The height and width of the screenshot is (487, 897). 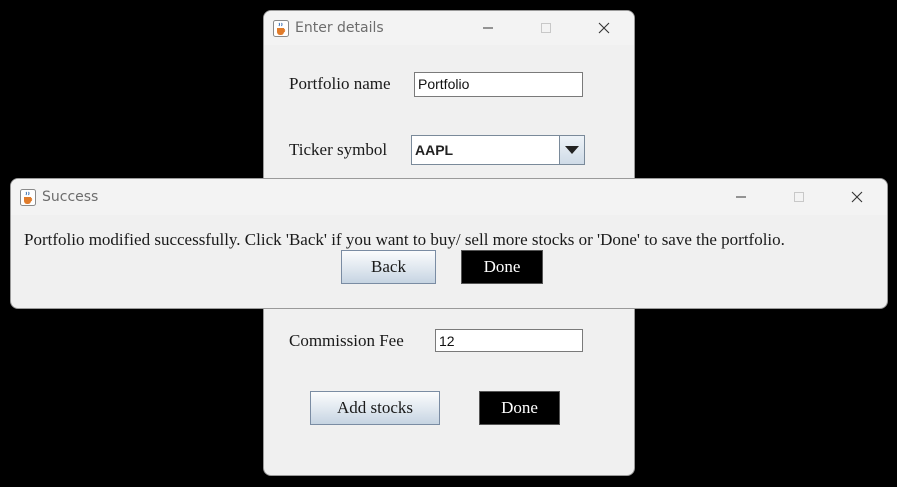 I want to click on back-button: Back, so click(x=388, y=267).